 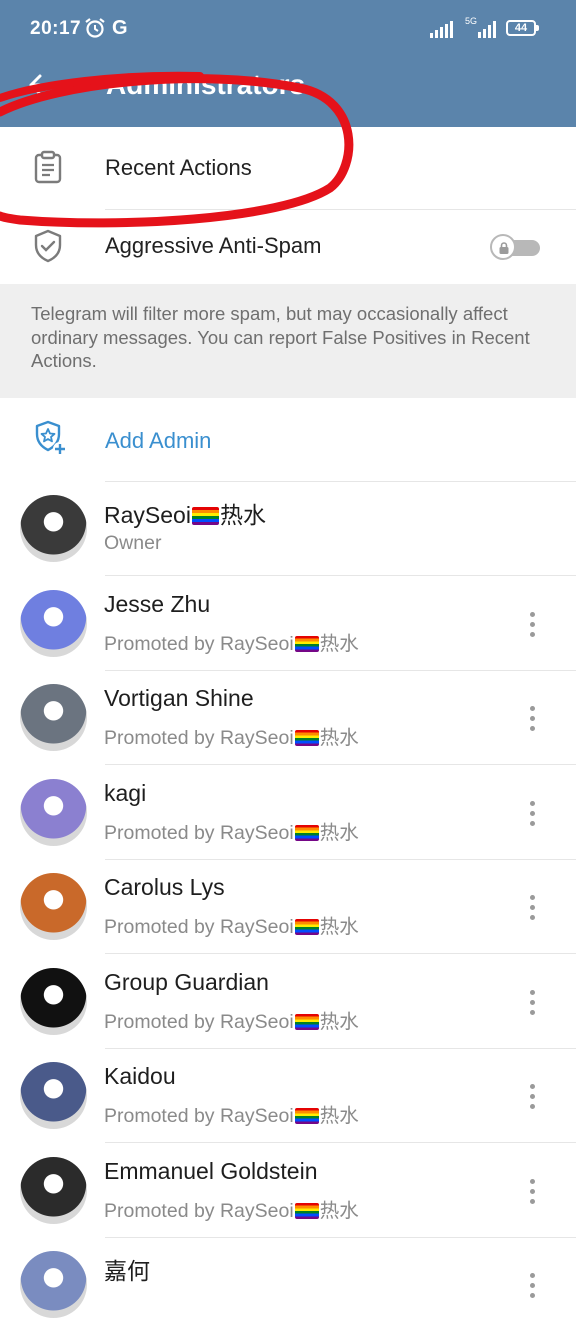 I want to click on admin-name: RaySeoi 热水, so click(x=185, y=513).